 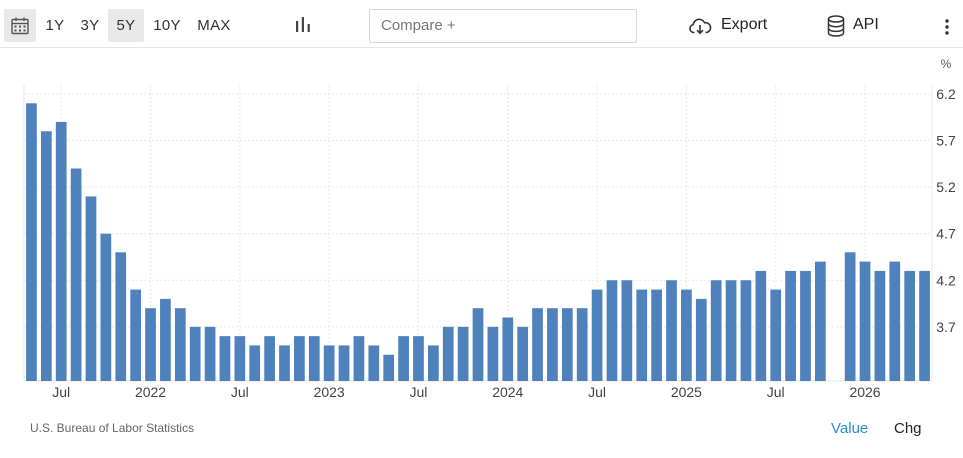 I want to click on y-tick-label: 5.2, so click(x=946, y=187).